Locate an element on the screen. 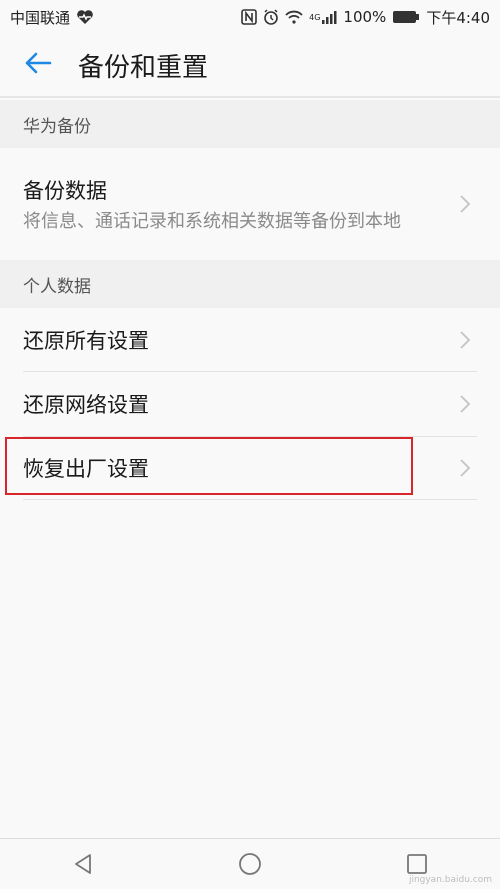 The image size is (500, 889). reset-network-settings-label: 还原网络设置 is located at coordinates (86, 405).